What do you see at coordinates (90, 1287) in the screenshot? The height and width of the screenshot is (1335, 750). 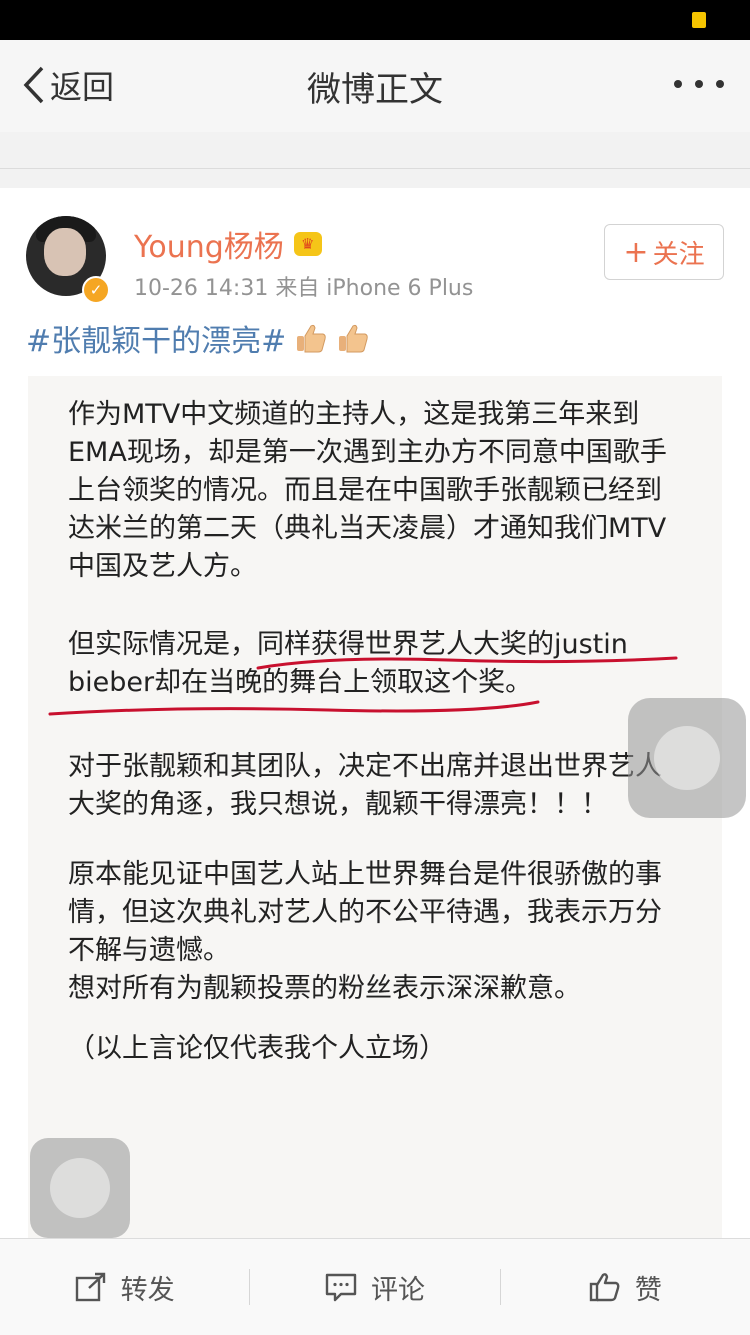 I see `repost-icon` at bounding box center [90, 1287].